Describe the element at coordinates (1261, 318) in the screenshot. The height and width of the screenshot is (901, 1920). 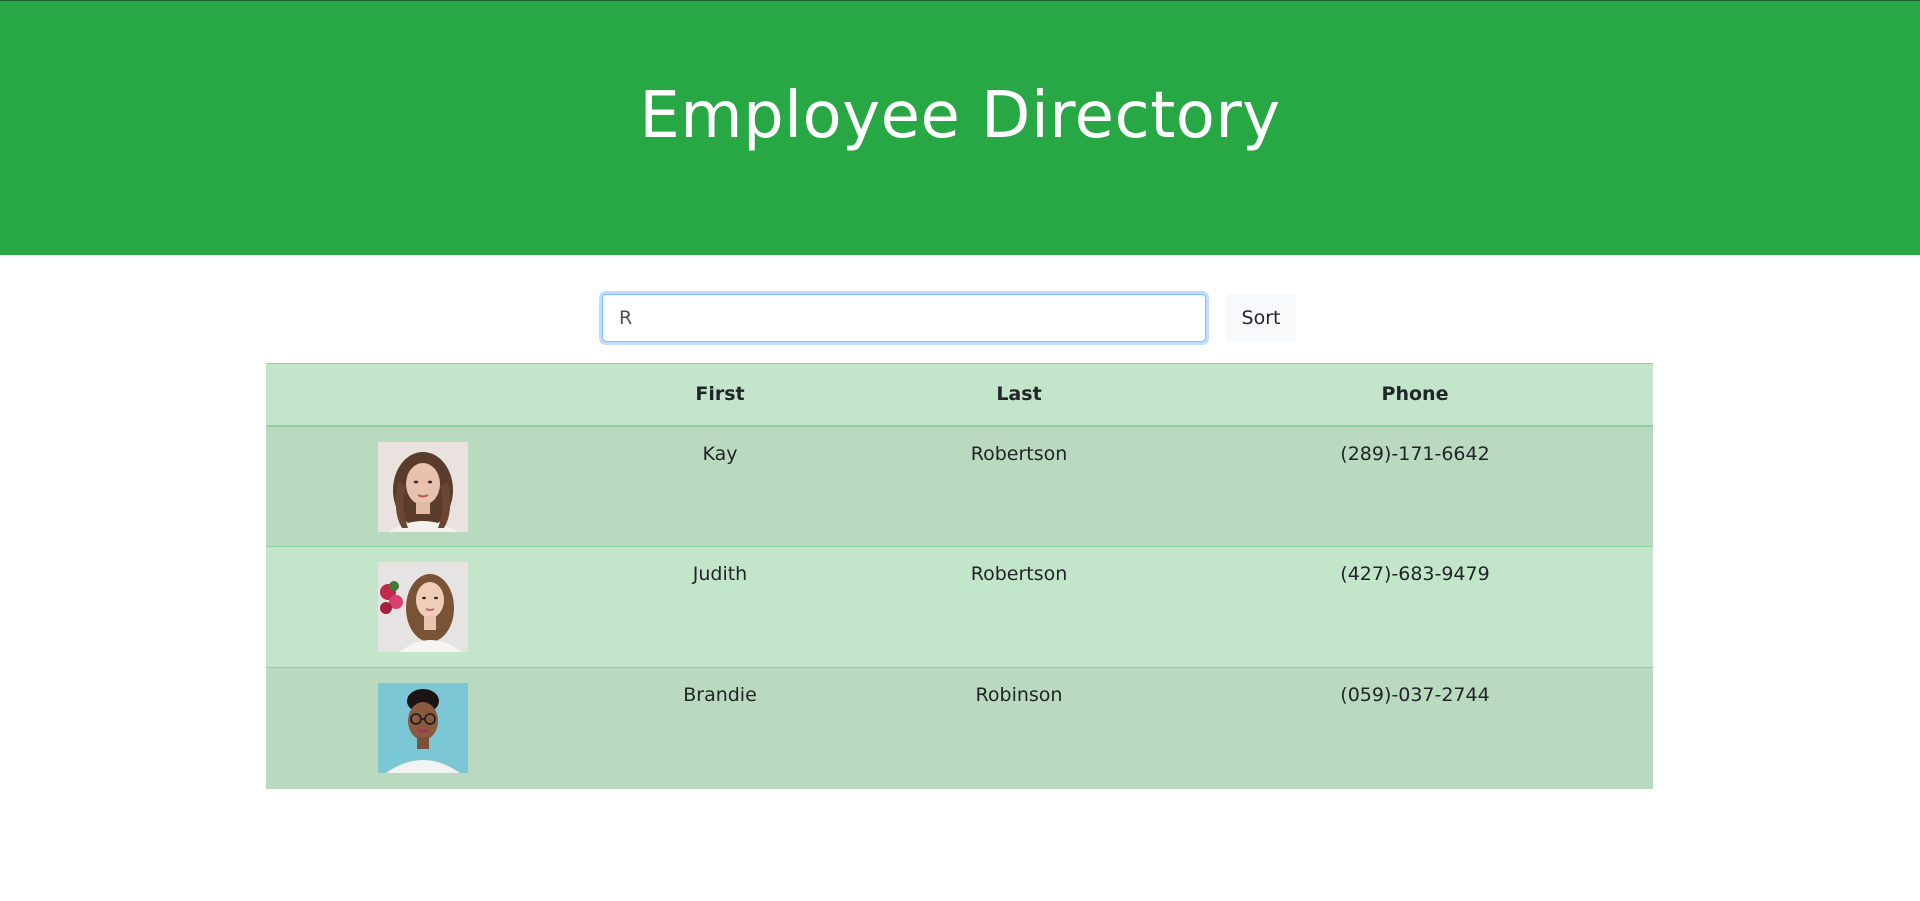
I see `sort-button: Sort` at that location.